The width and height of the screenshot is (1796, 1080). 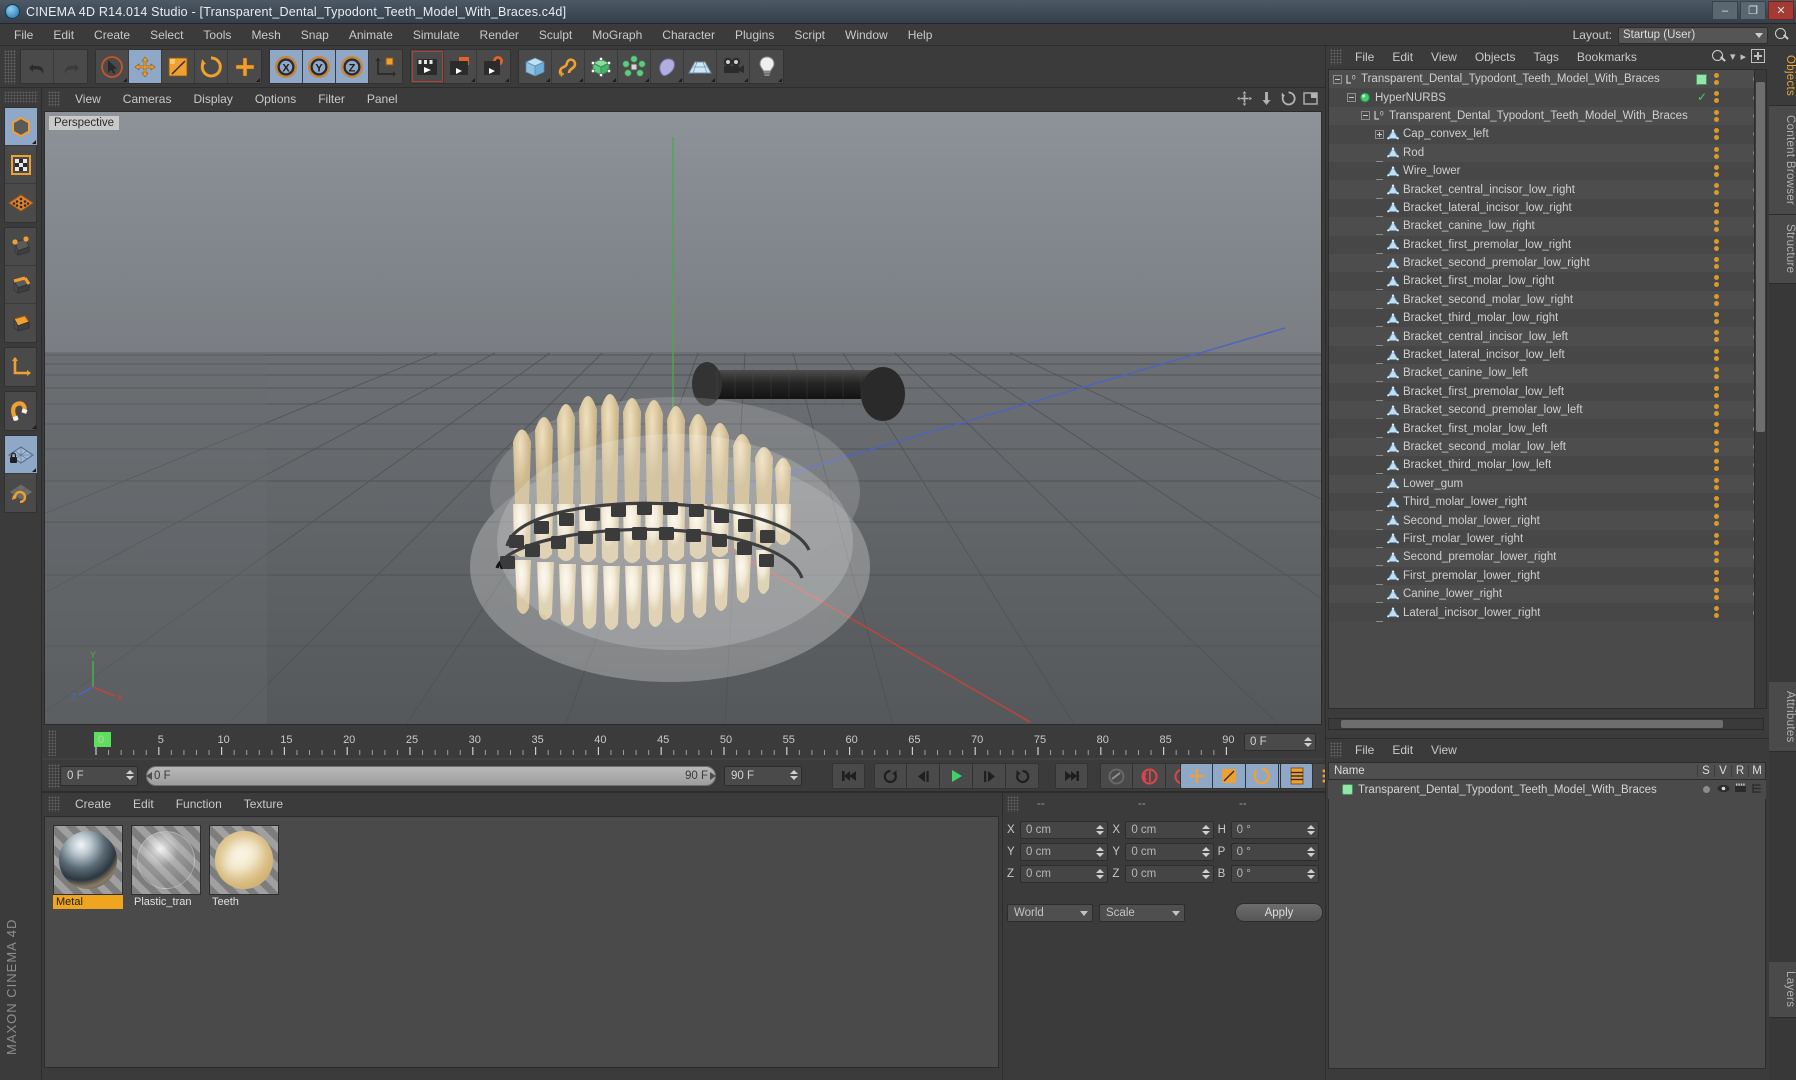 What do you see at coordinates (21, 203) in the screenshot?
I see `workplane-grid-button` at bounding box center [21, 203].